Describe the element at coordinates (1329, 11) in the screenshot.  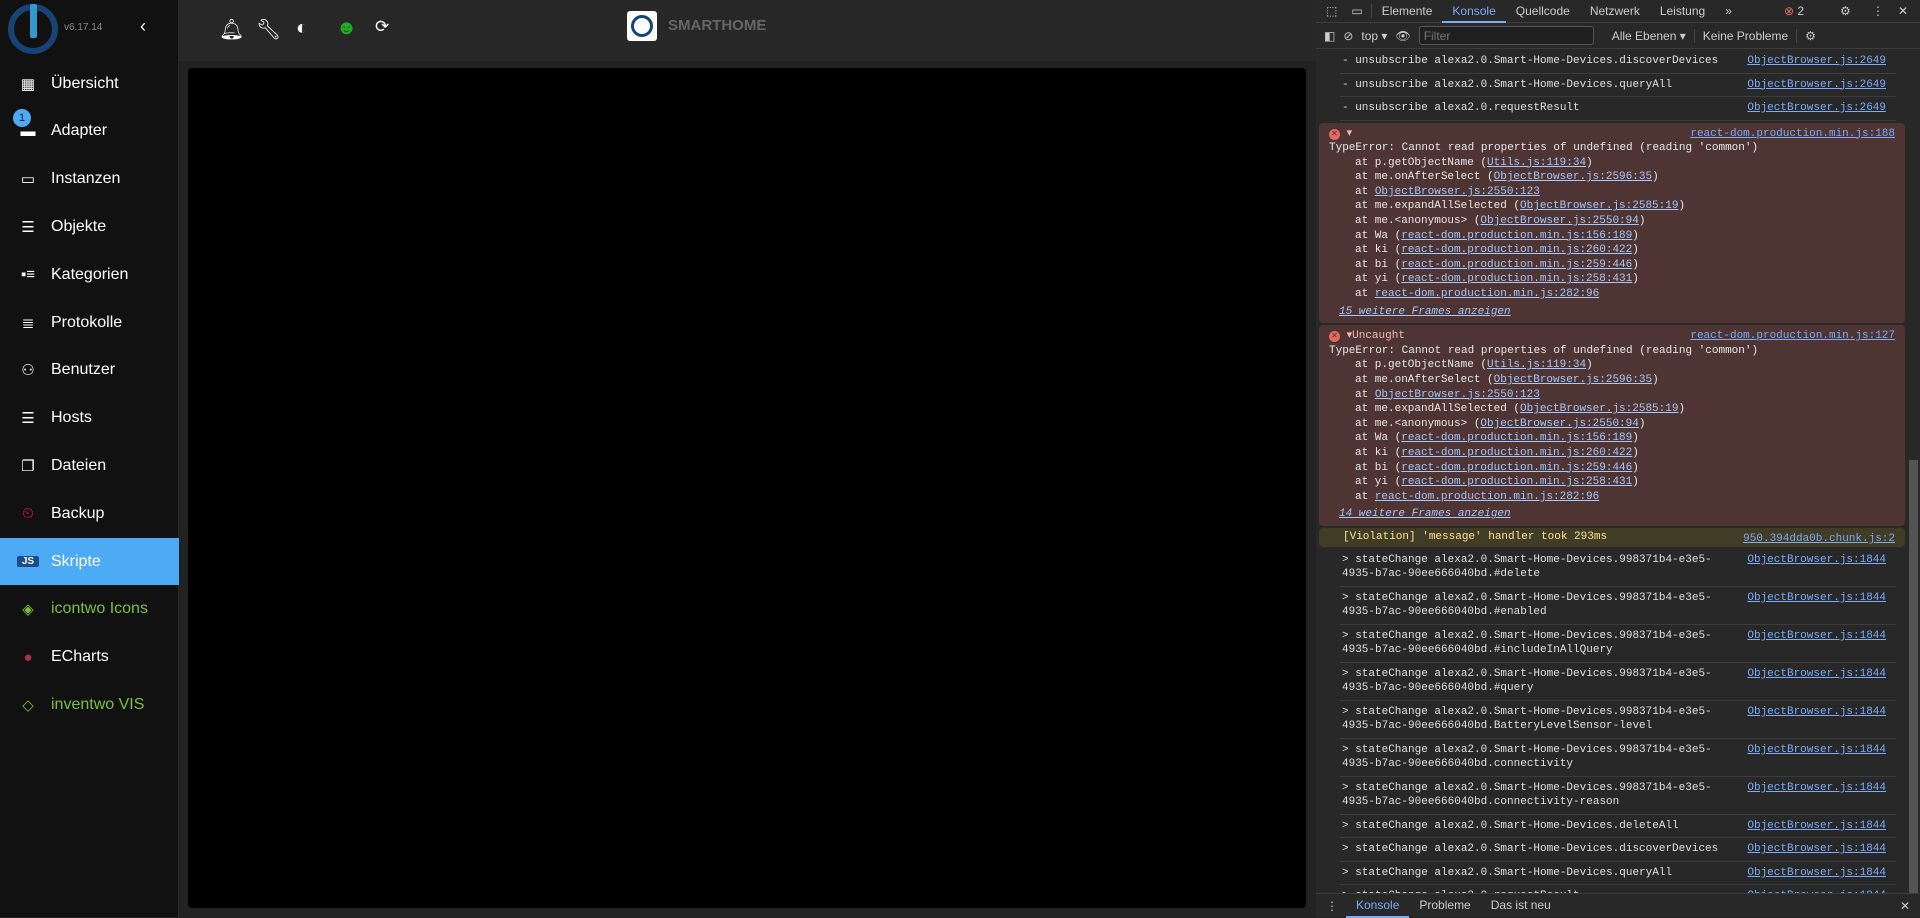
I see `inspect-icon: ⬚` at that location.